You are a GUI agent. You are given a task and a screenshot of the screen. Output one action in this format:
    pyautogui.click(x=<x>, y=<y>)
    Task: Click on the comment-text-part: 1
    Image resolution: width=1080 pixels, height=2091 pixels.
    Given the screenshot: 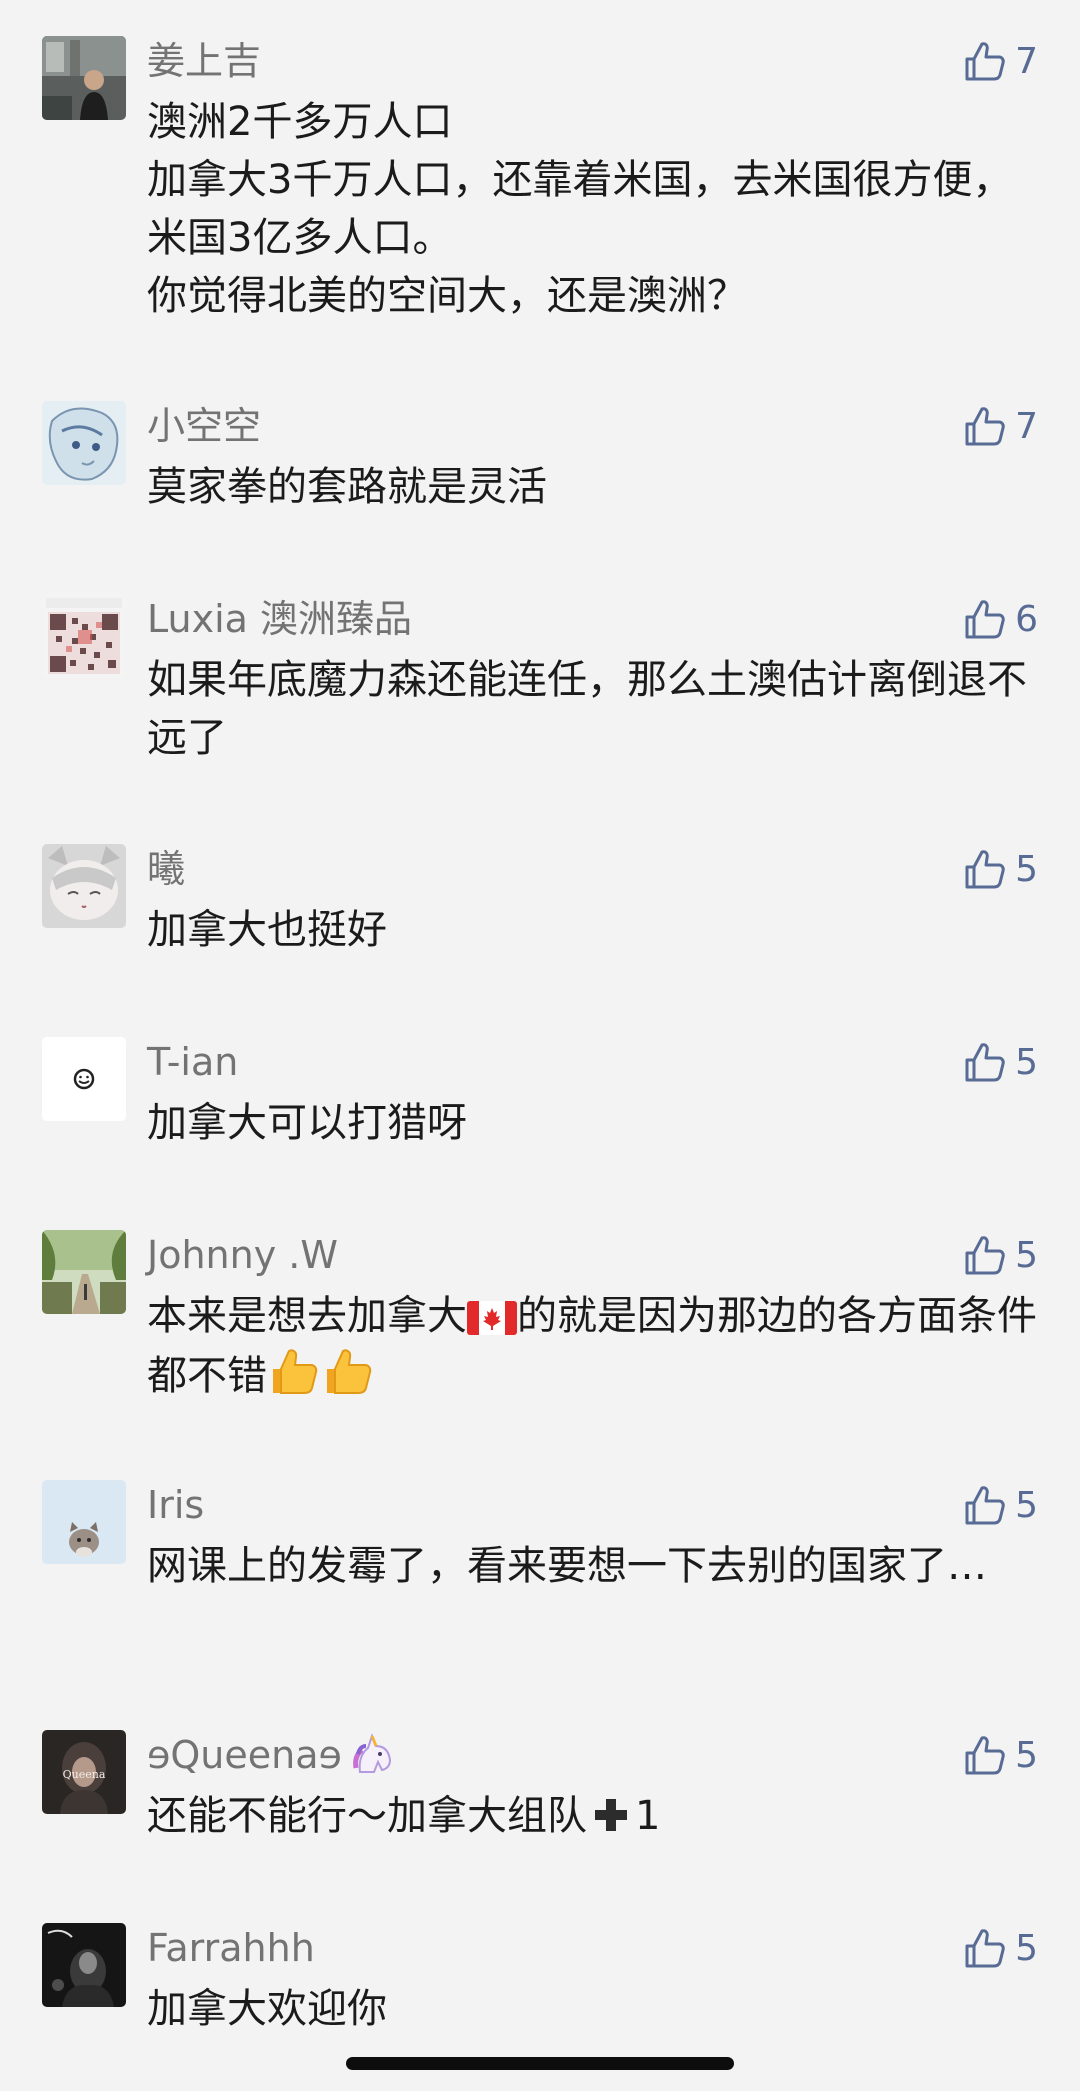 What is the action you would take?
    pyautogui.click(x=648, y=1816)
    